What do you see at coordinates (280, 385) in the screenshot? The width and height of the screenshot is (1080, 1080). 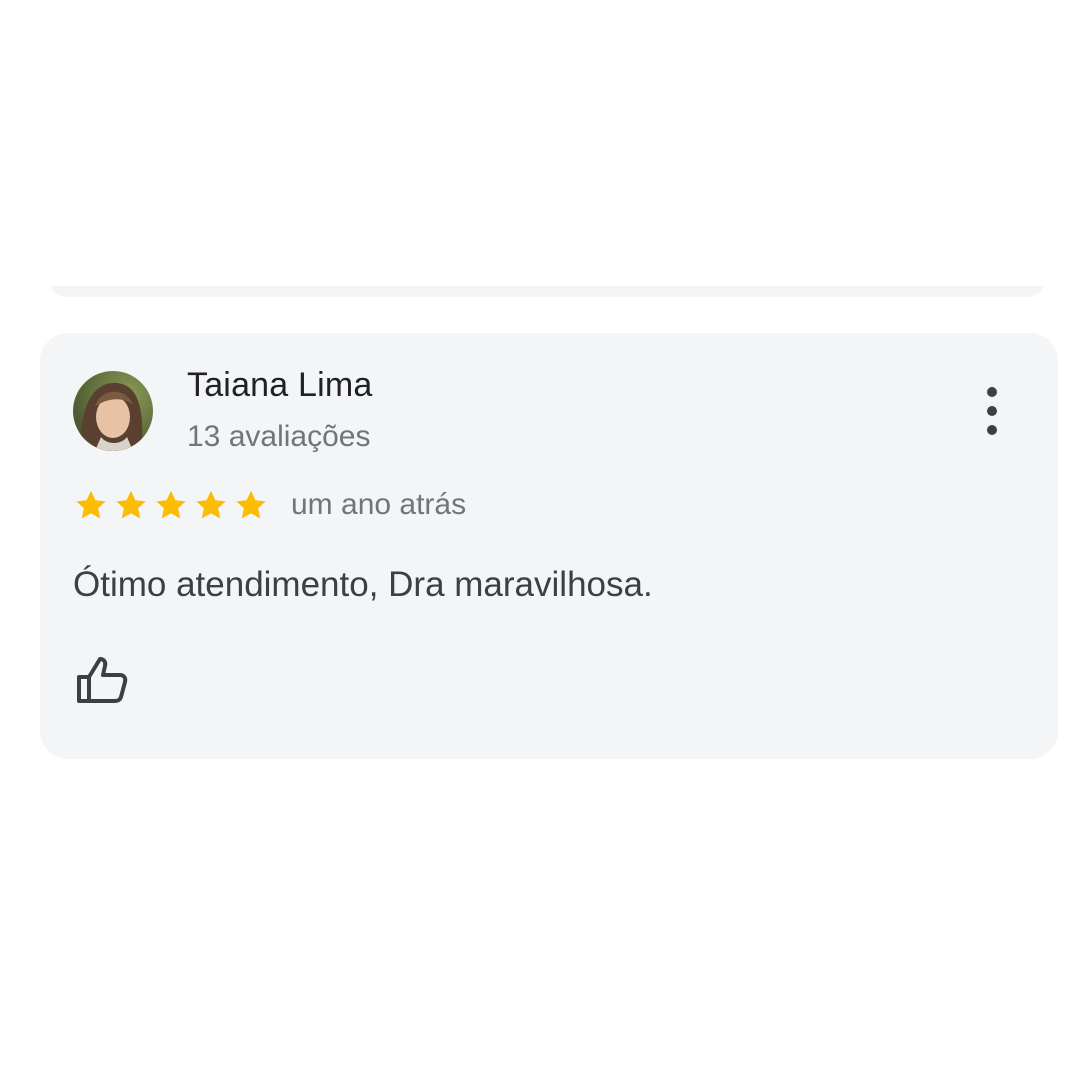 I see `reviewer-name: Taiana Lima` at bounding box center [280, 385].